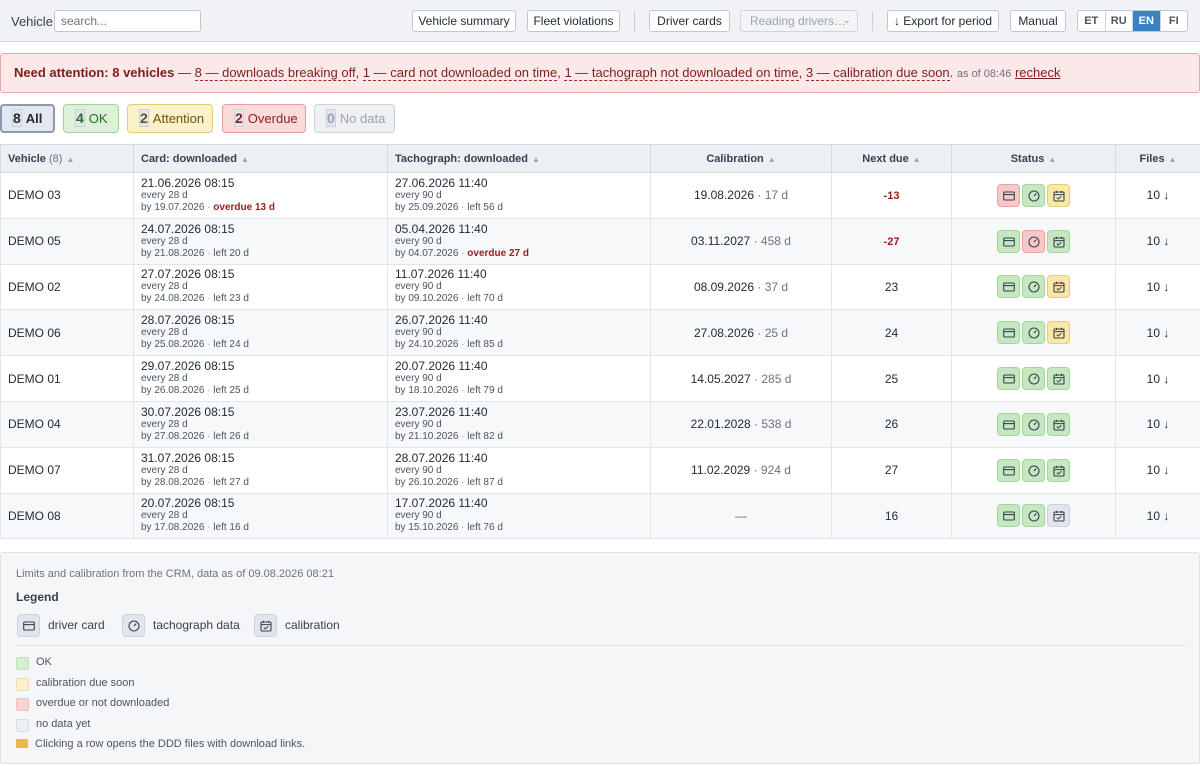  I want to click on tacho-left: left 76 d, so click(485, 528).